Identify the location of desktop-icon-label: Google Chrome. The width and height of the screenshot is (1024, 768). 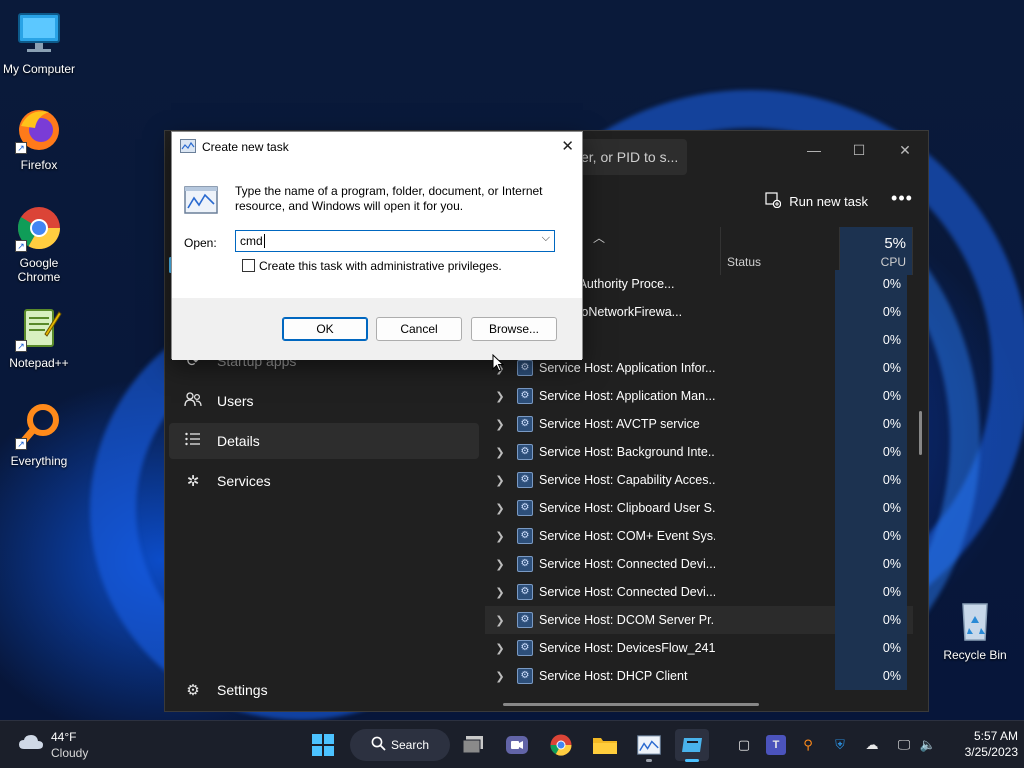
(39, 270).